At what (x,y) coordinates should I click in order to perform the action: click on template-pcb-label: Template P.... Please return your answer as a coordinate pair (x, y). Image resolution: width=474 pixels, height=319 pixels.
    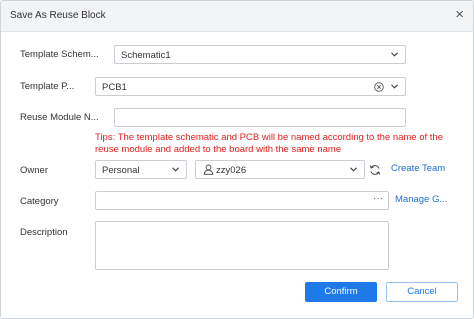
    Looking at the image, I should click on (47, 86).